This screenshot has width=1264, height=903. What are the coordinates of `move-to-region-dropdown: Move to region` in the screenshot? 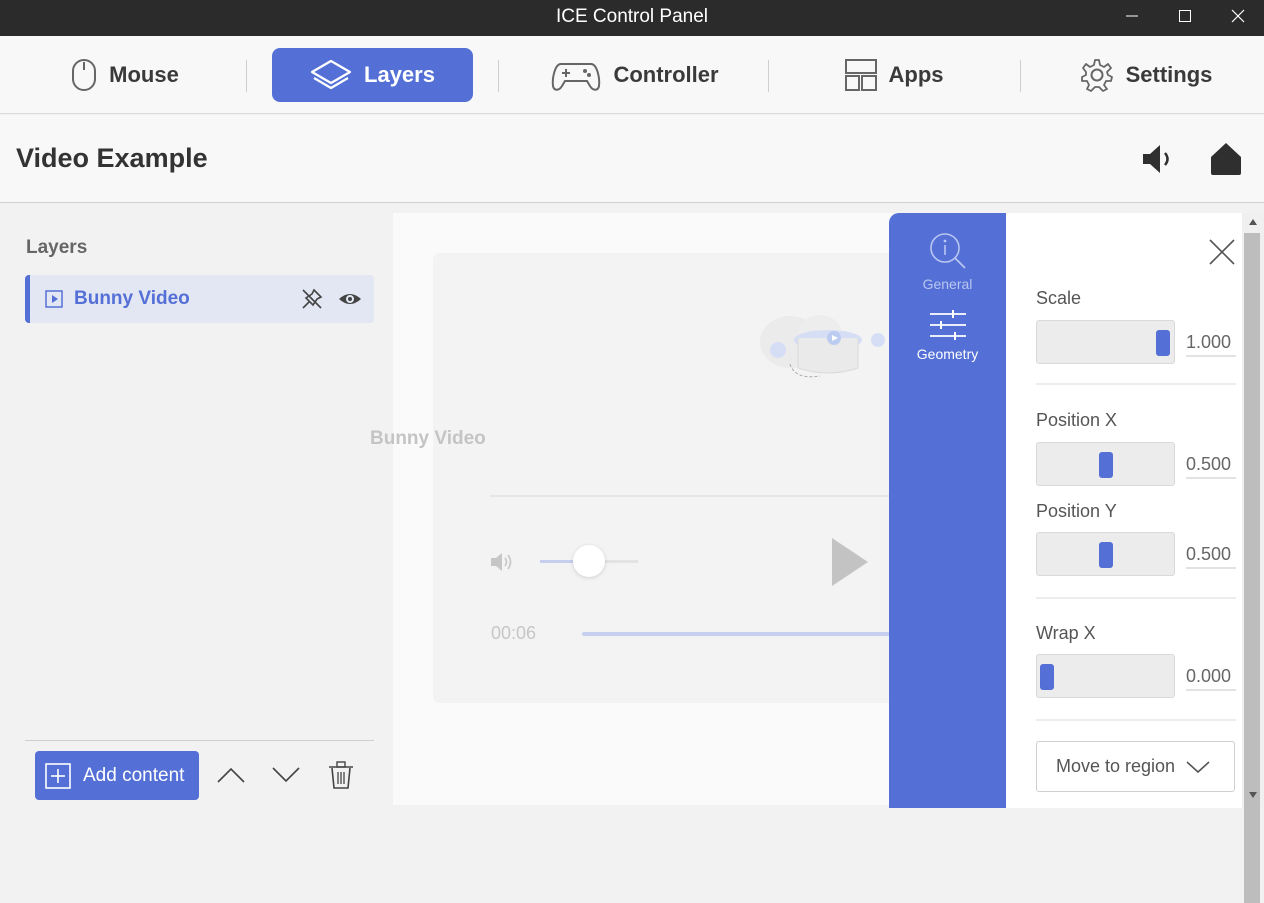 It's located at (1135, 766).